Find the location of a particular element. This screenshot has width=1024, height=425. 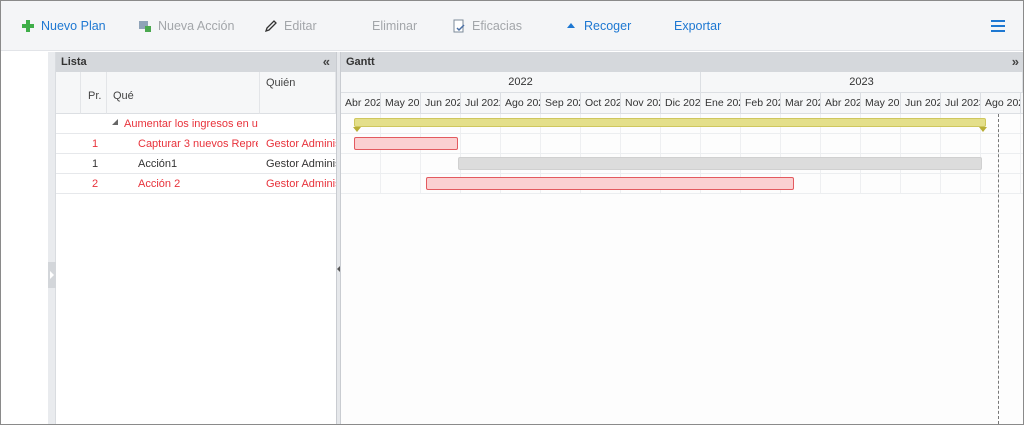

year-header: 2022 is located at coordinates (521, 82).